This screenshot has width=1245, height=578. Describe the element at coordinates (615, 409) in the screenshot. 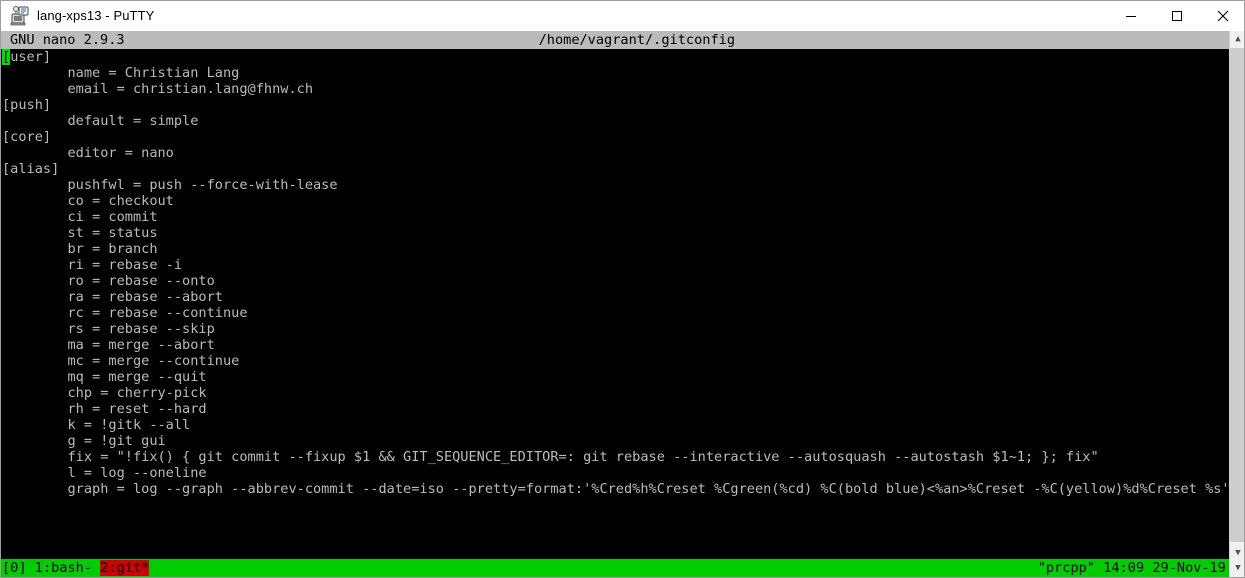

I see `editor-line: rh = reset --hard` at that location.